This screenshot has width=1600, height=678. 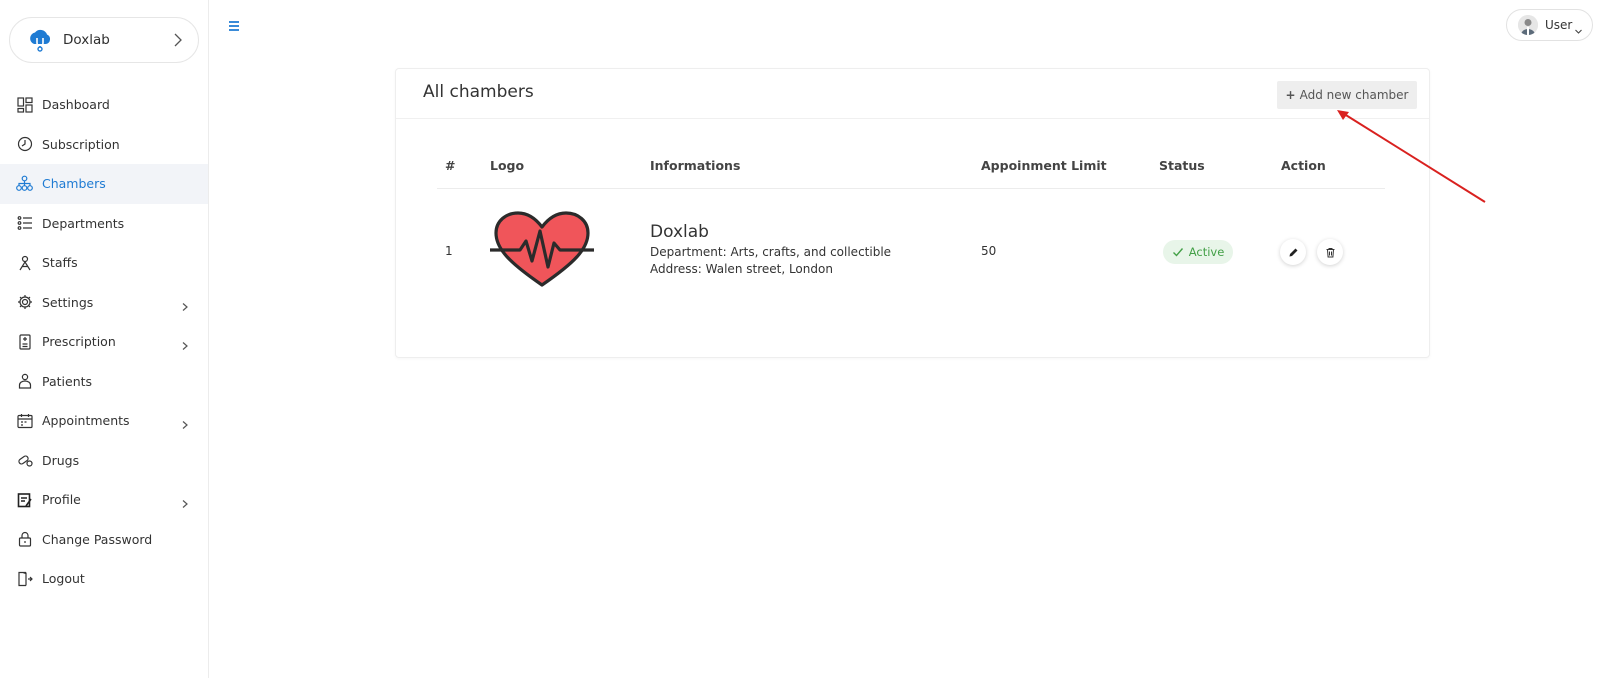 I want to click on list-icon, so click(x=24, y=223).